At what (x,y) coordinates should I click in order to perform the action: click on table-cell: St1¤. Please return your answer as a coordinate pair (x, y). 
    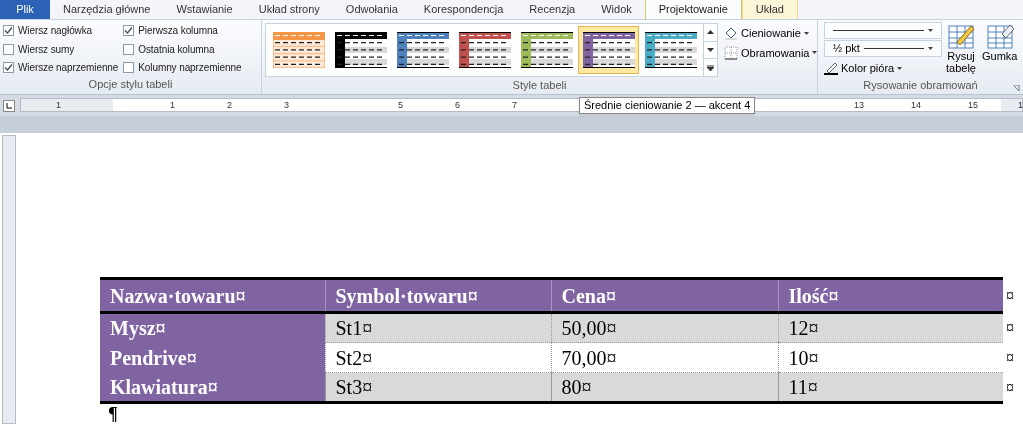
    Looking at the image, I should click on (438, 327).